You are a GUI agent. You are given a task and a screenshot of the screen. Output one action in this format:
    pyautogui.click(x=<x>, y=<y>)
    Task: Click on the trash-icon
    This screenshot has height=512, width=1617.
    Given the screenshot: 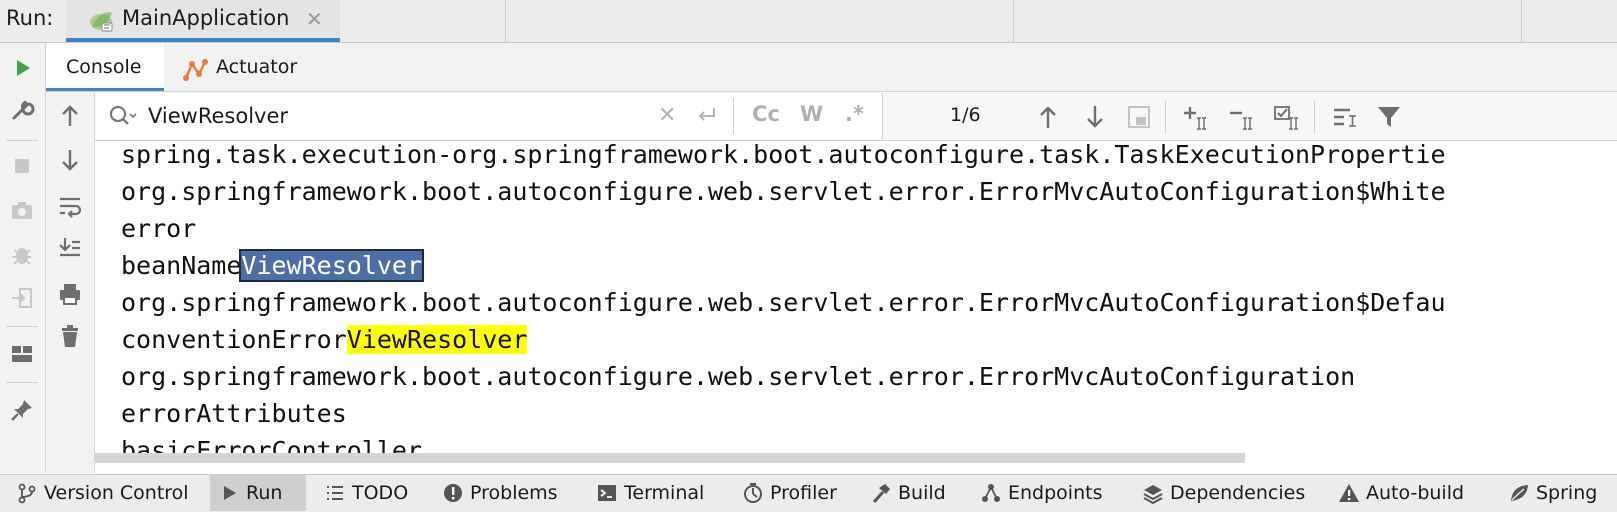 What is the action you would take?
    pyautogui.click(x=70, y=336)
    